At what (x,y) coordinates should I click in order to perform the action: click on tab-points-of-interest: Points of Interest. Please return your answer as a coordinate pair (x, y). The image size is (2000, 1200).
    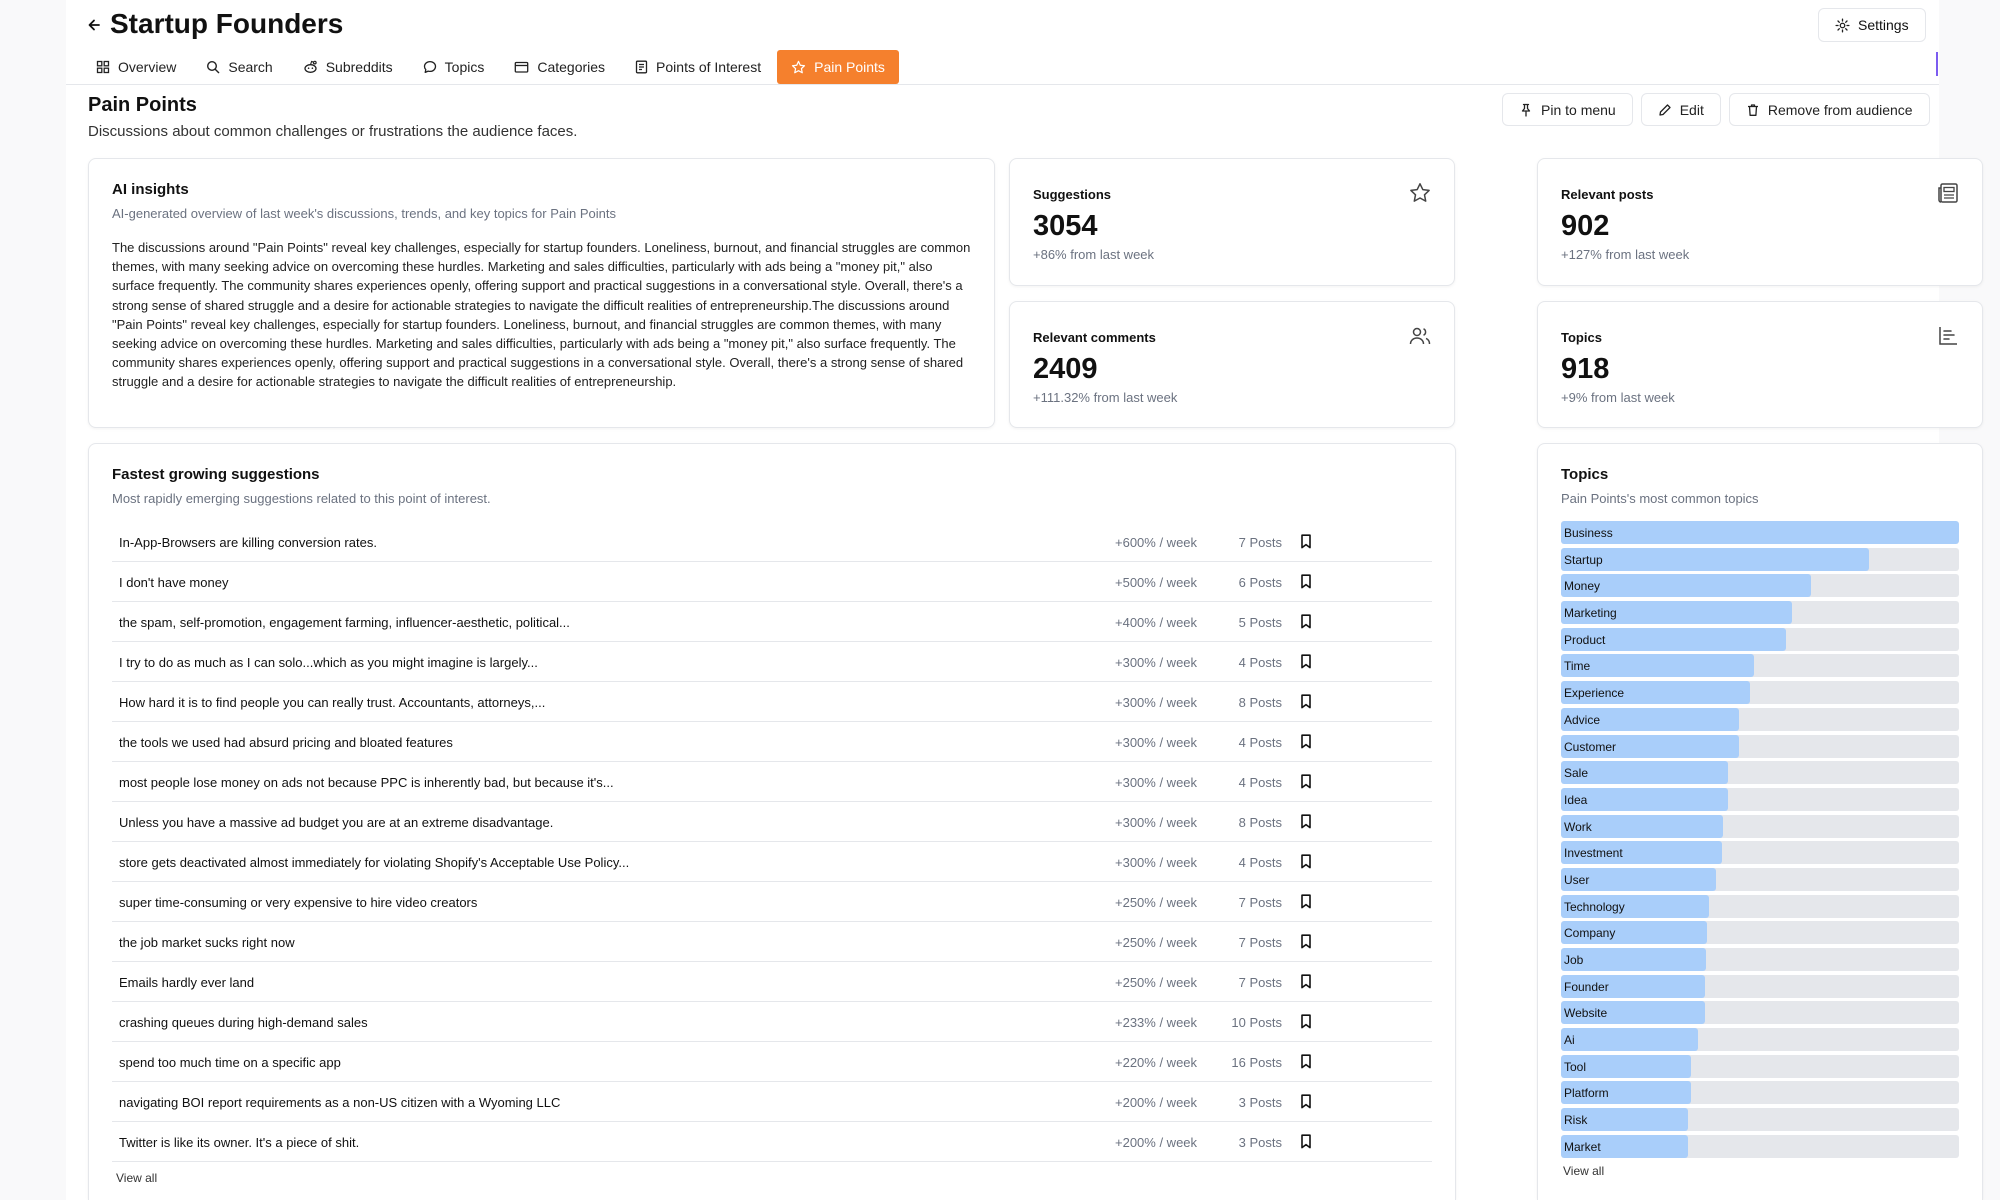
    Looking at the image, I should click on (698, 67).